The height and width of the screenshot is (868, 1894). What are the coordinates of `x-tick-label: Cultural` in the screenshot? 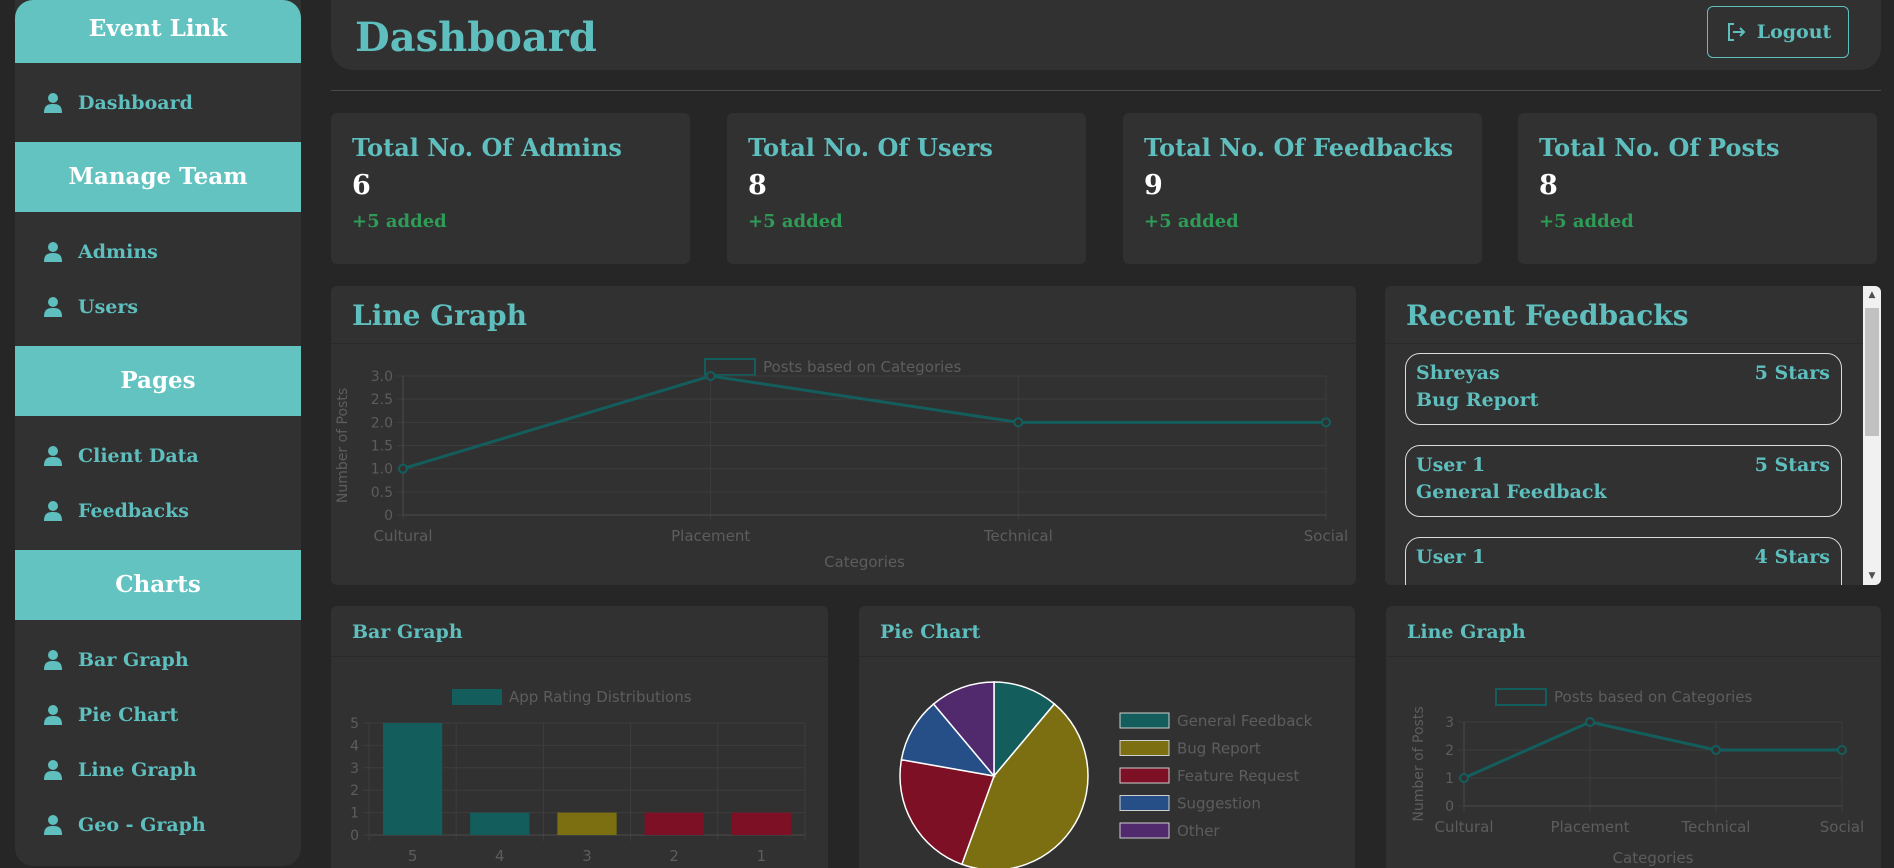 It's located at (1463, 827).